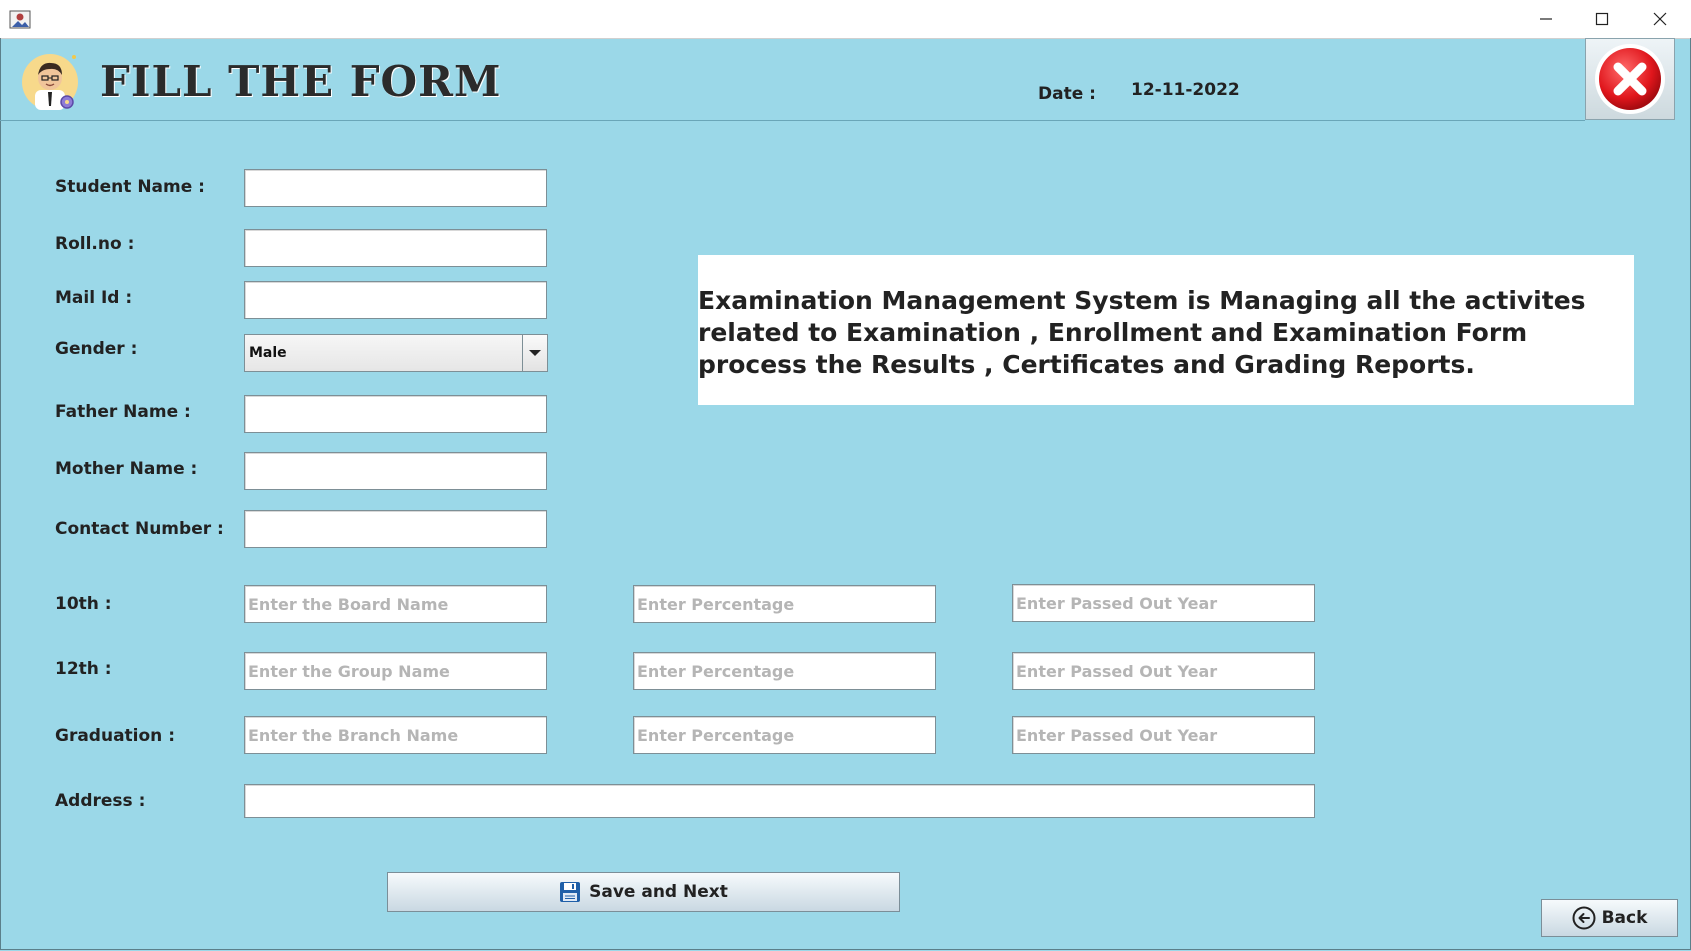  I want to click on address-label: Address :, so click(100, 801).